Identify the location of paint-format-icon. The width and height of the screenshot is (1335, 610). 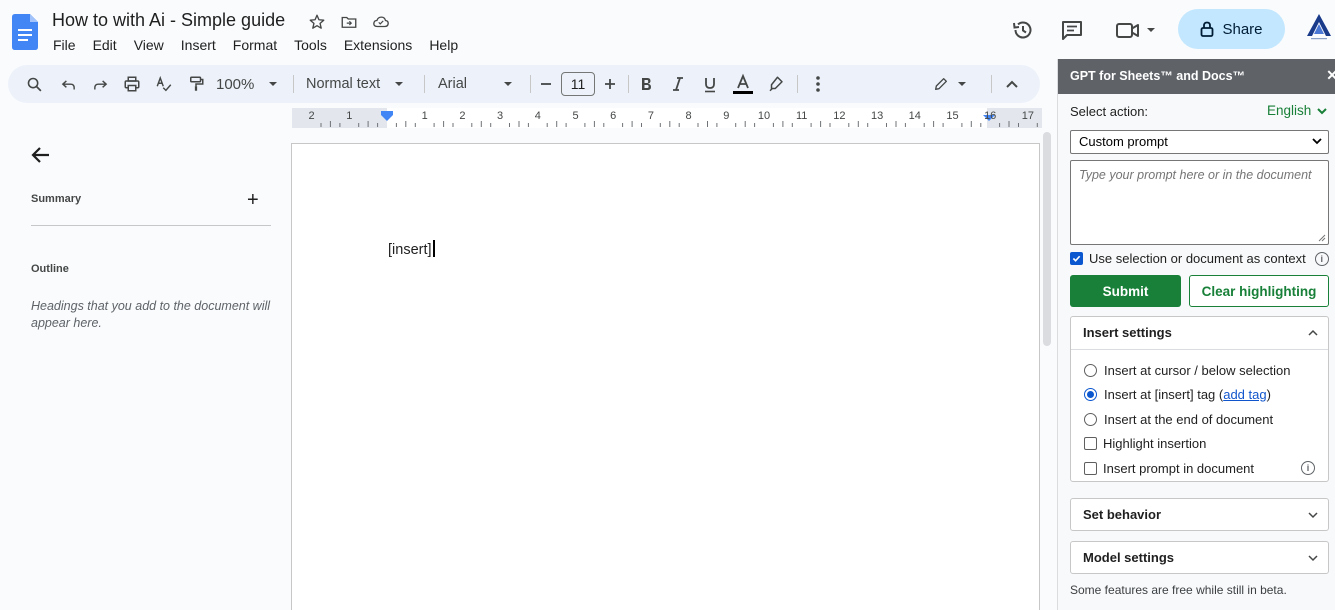
(196, 84).